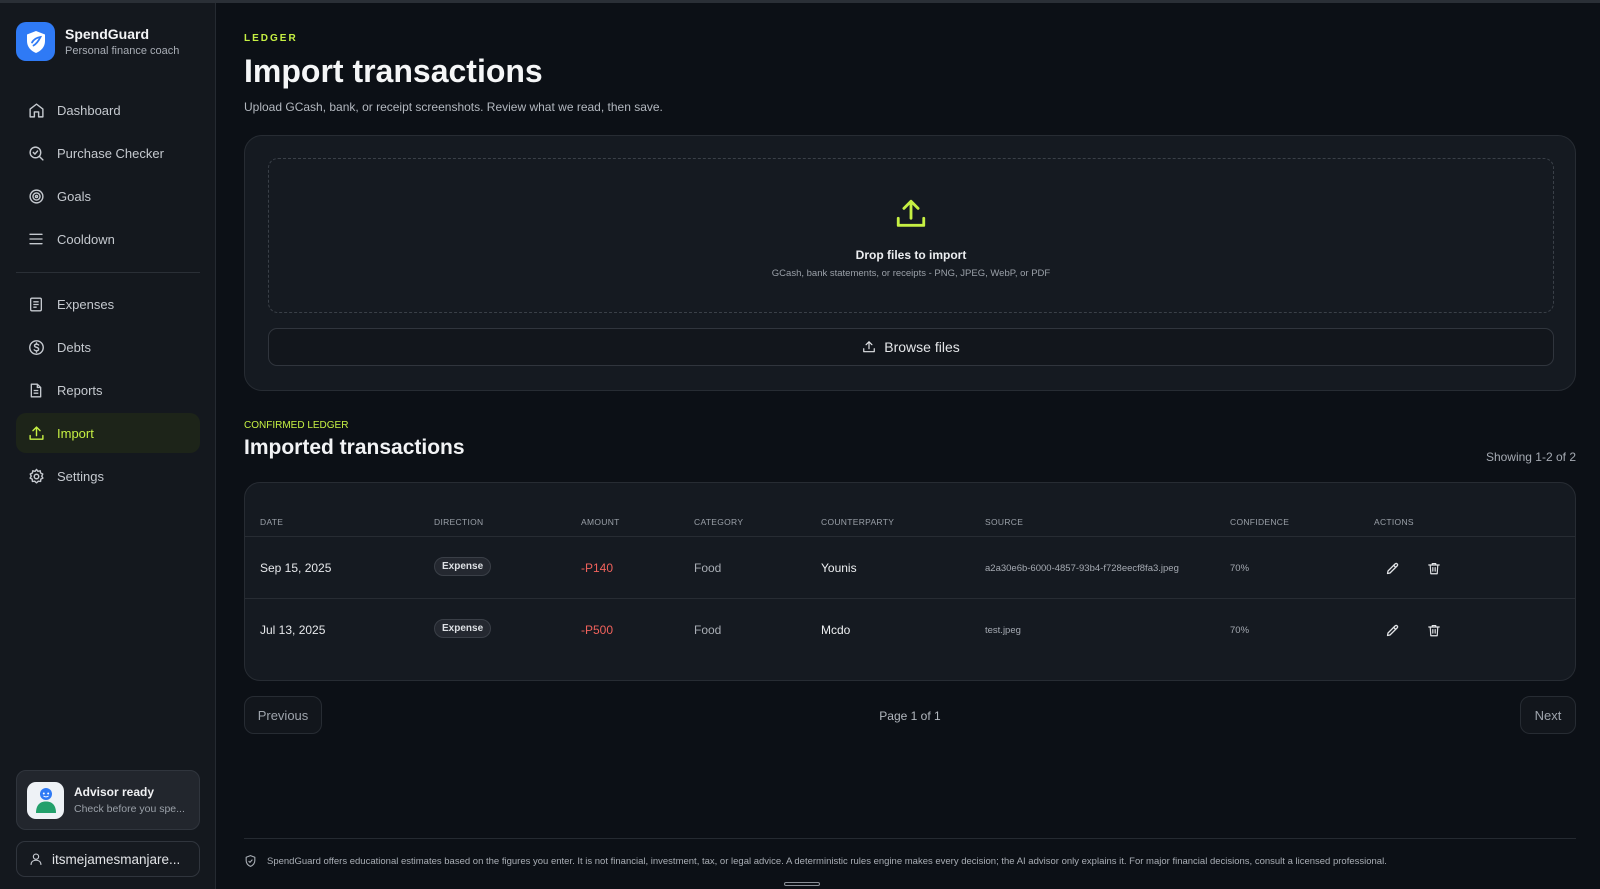 This screenshot has width=1600, height=889. What do you see at coordinates (108, 433) in the screenshot?
I see `sidebar-item-import: Import` at bounding box center [108, 433].